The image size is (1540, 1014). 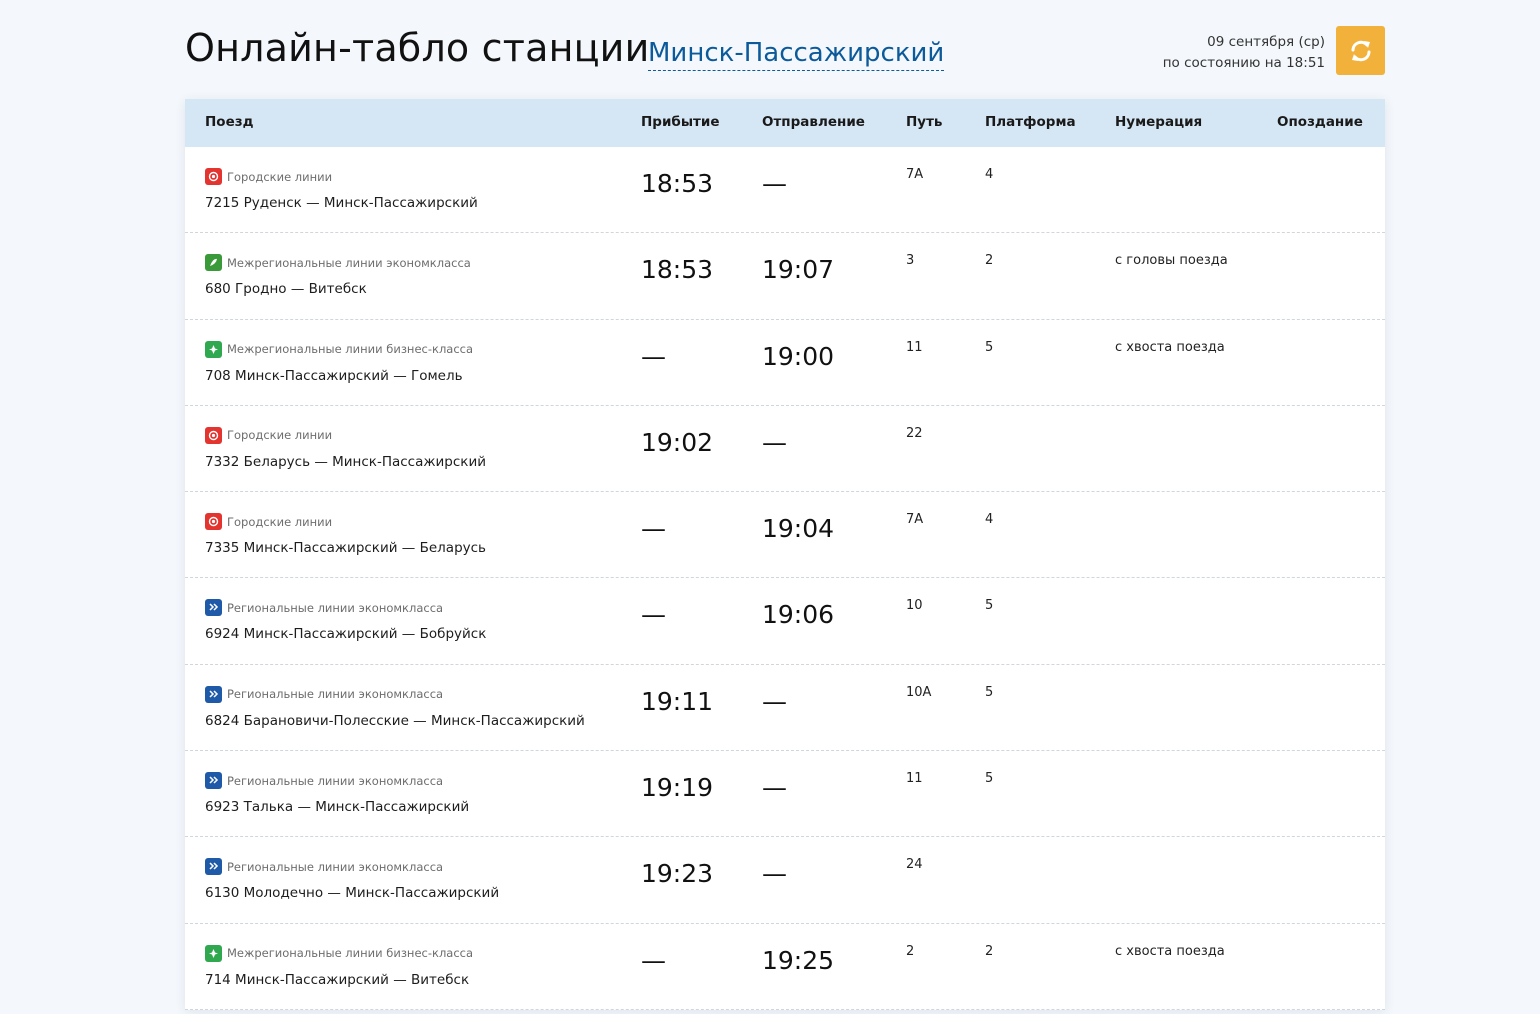 What do you see at coordinates (349, 262) in the screenshot?
I see `train-category-label: Межрегиональные линии экономкласса` at bounding box center [349, 262].